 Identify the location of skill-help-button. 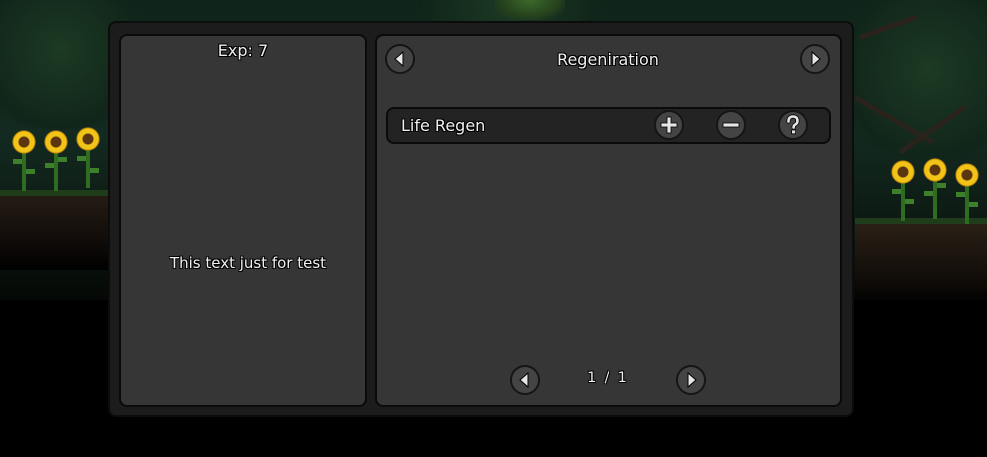
(793, 125).